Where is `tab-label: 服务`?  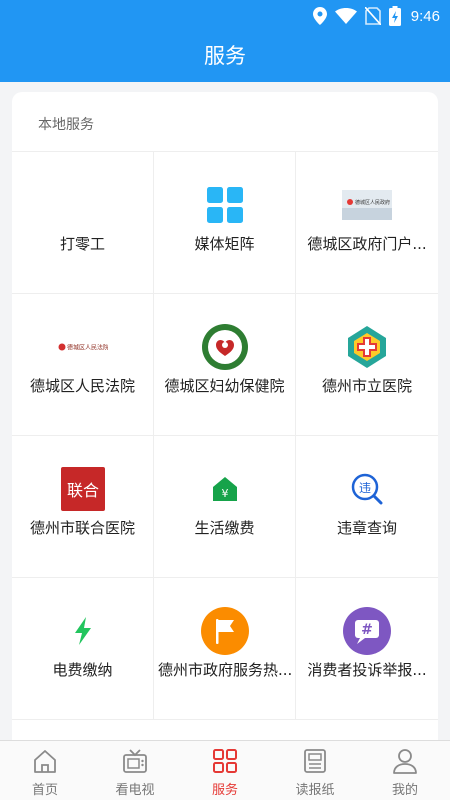 tab-label: 服务 is located at coordinates (224, 790).